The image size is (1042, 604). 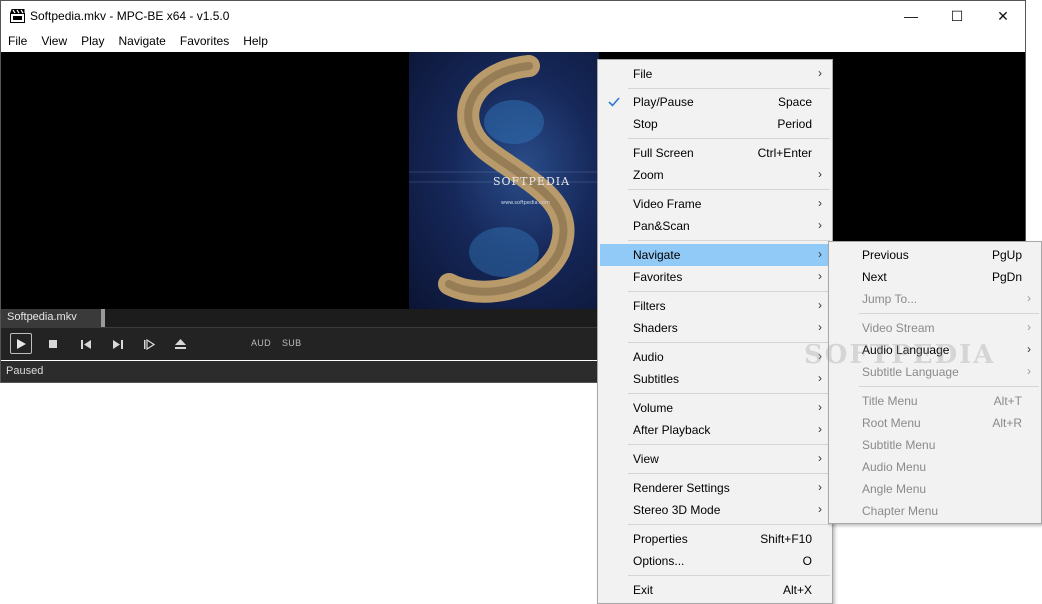 I want to click on window-title: Softpedia.mkv - MPC-BE x64 - v1.5.0, so click(x=130, y=16).